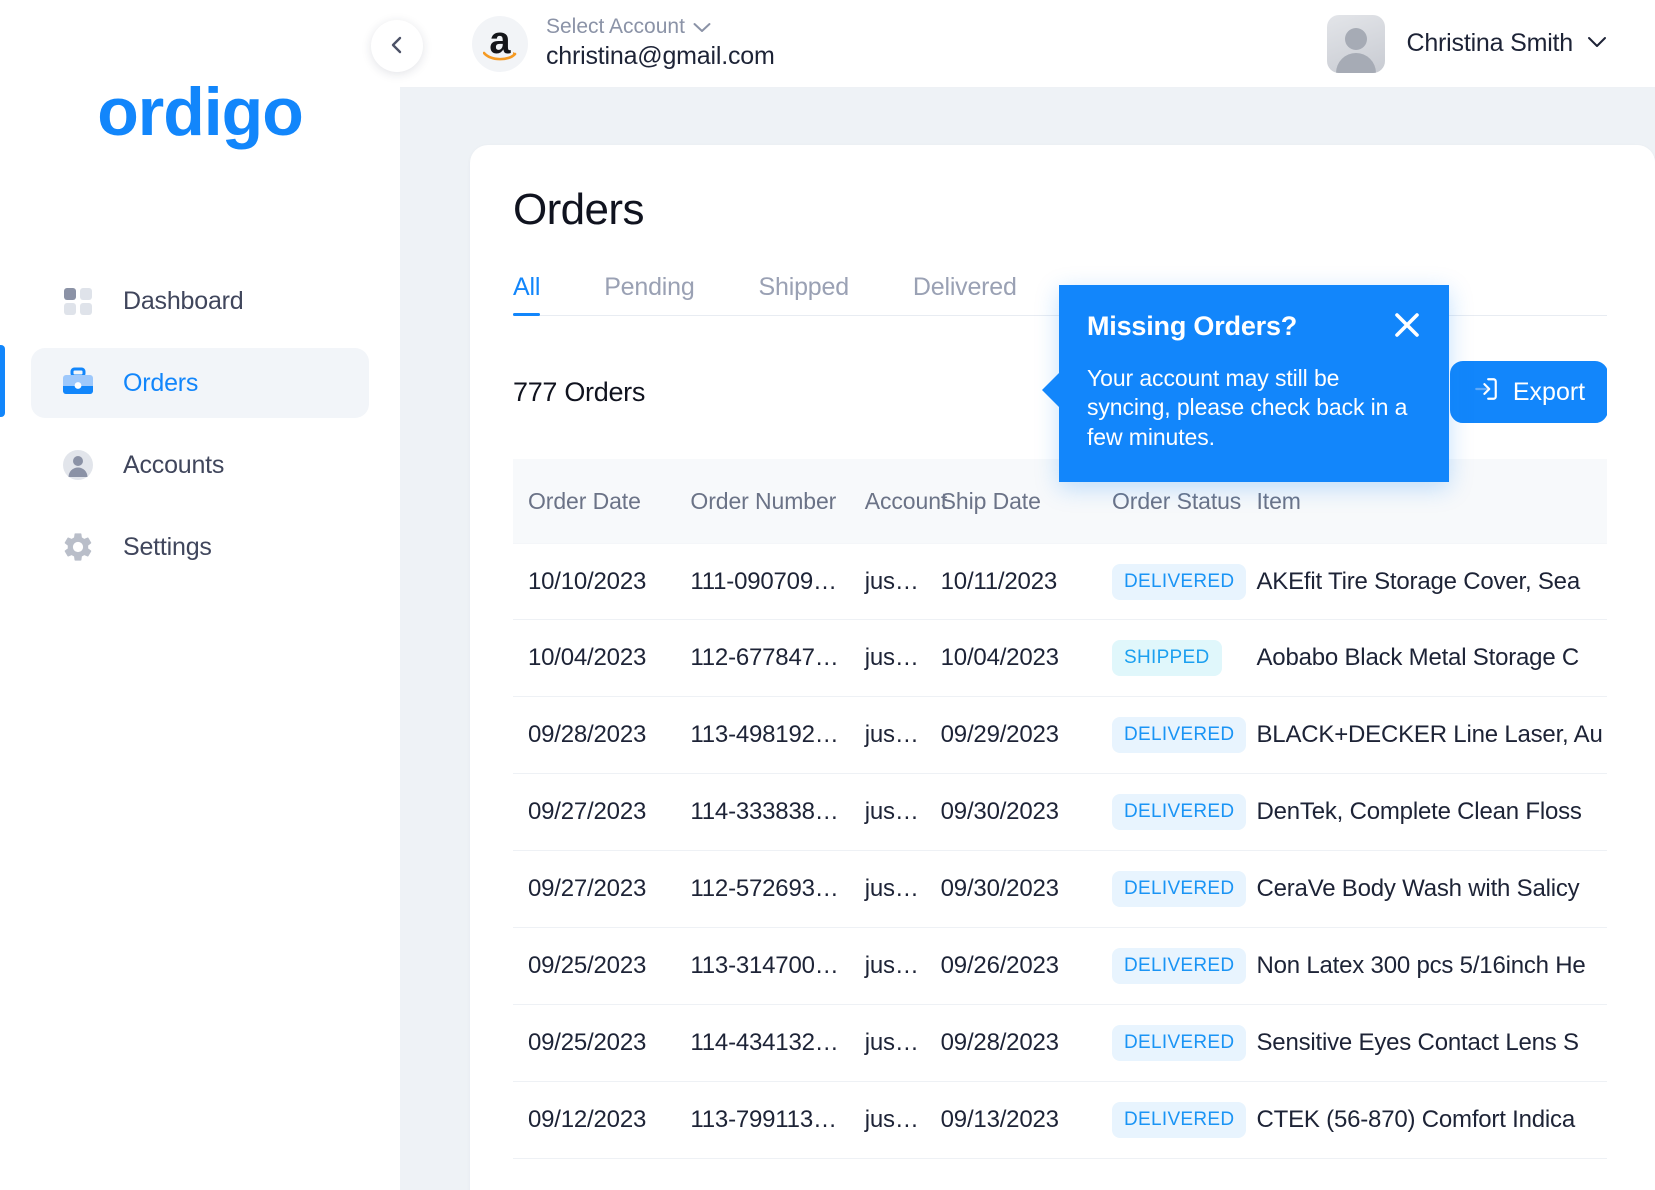 The height and width of the screenshot is (1190, 1655). I want to click on cell-item: CTEK (56-870) Comfort Indica, so click(1416, 1119).